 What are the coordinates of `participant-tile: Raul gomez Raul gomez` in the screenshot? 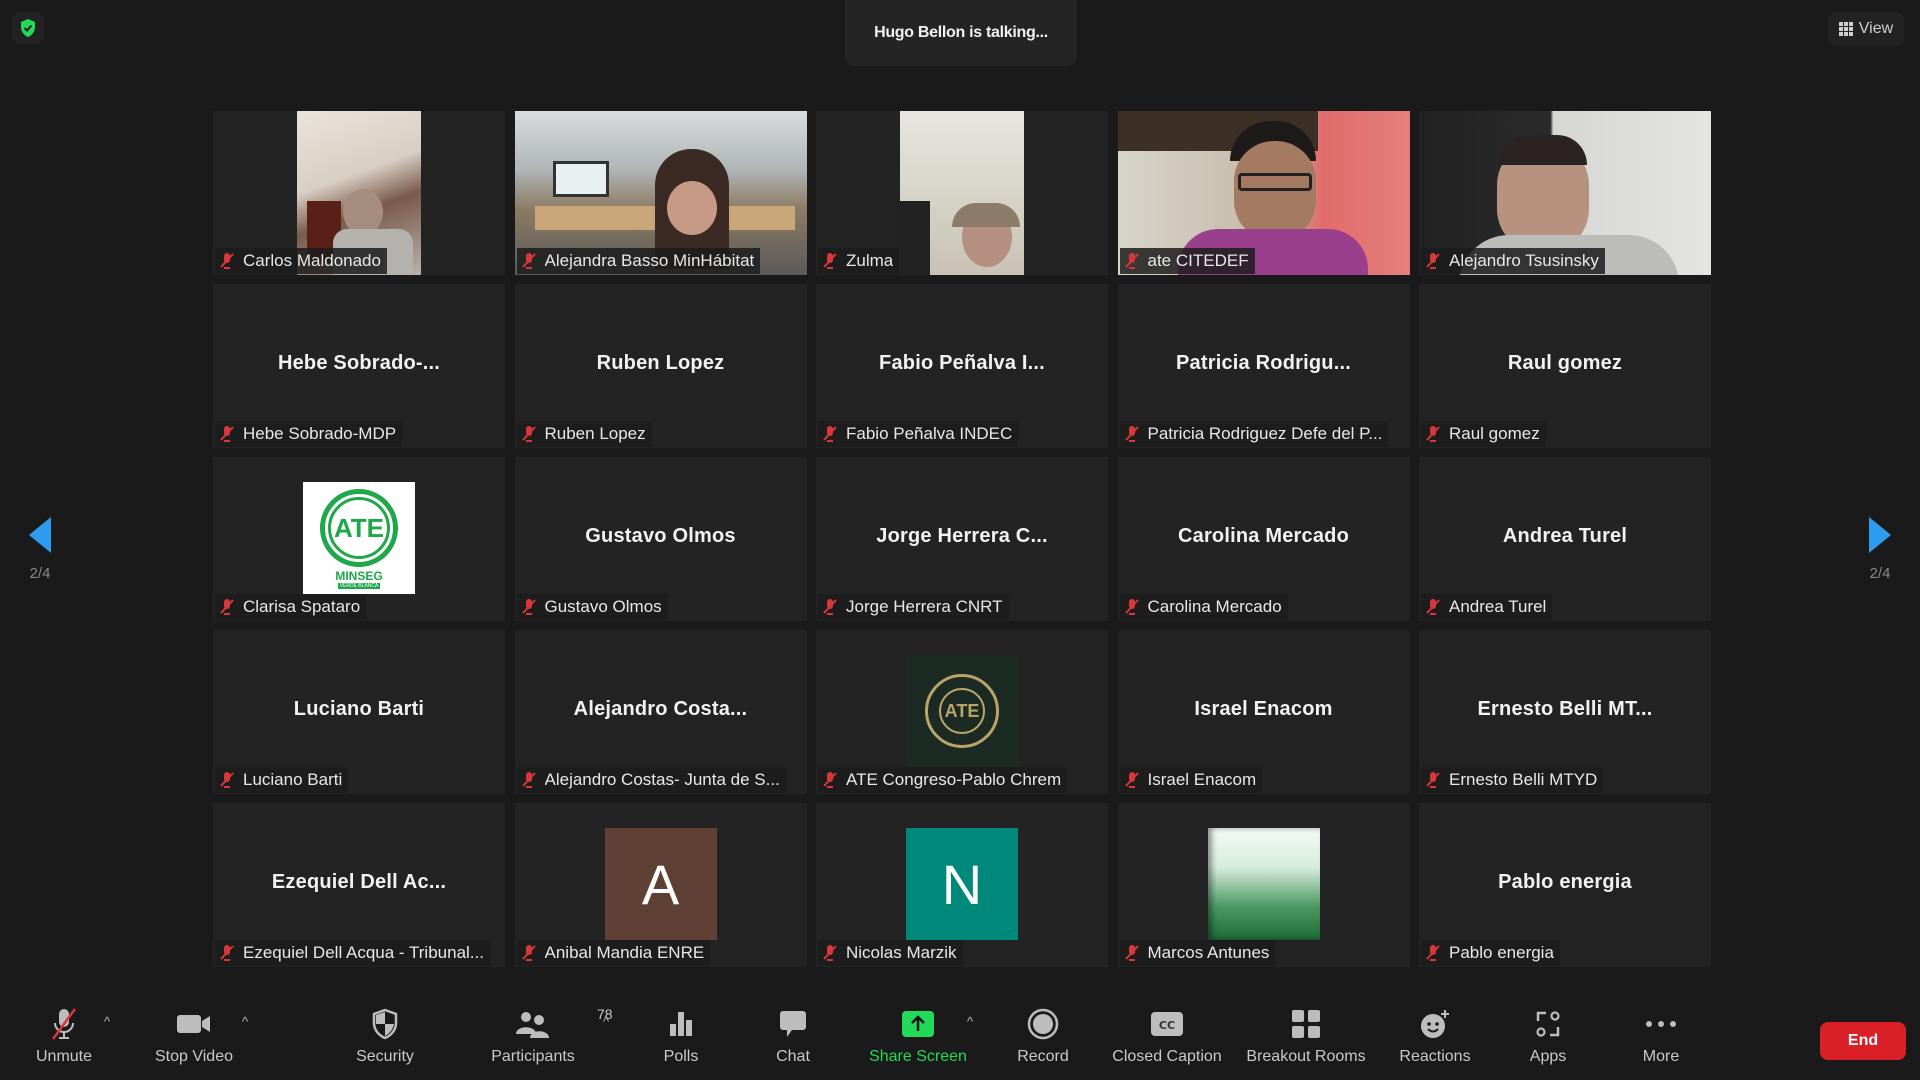 It's located at (1565, 366).